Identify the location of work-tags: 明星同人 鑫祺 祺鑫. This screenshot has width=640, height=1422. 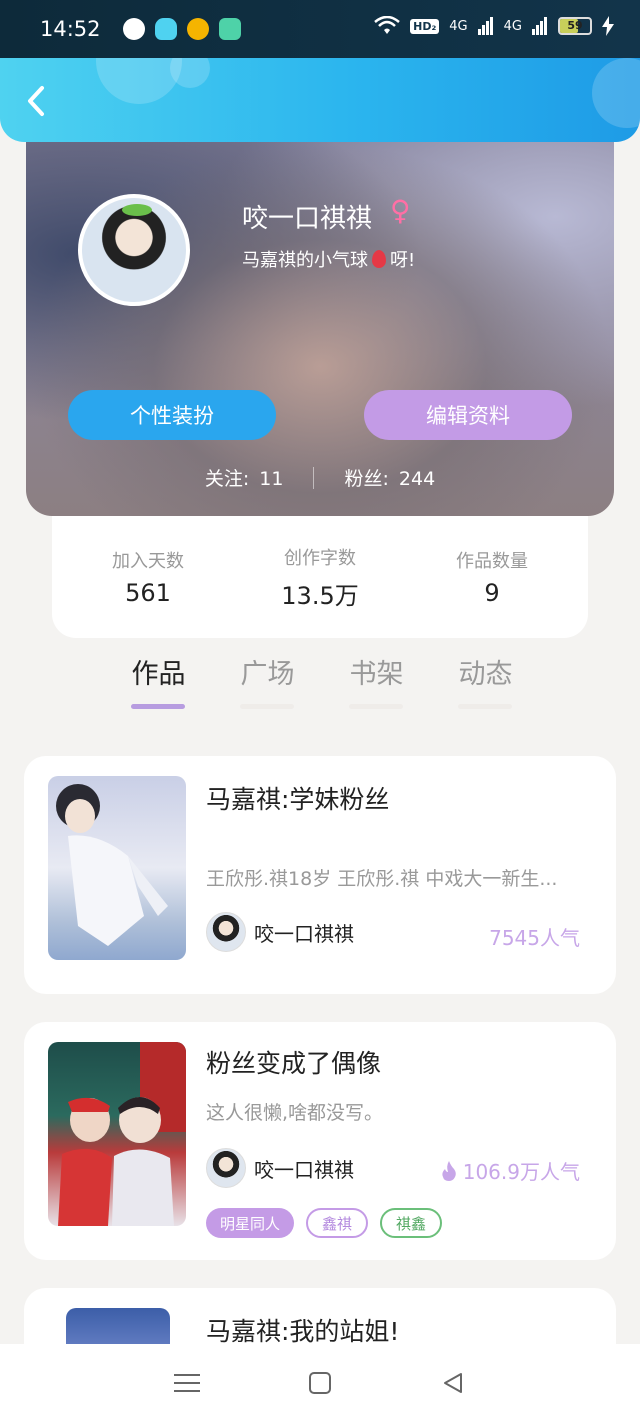
(324, 1223).